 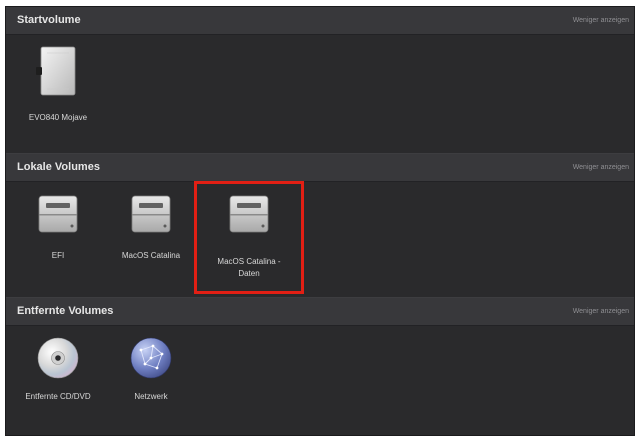 What do you see at coordinates (65, 311) in the screenshot?
I see `section-title: Entfernte Volumes` at bounding box center [65, 311].